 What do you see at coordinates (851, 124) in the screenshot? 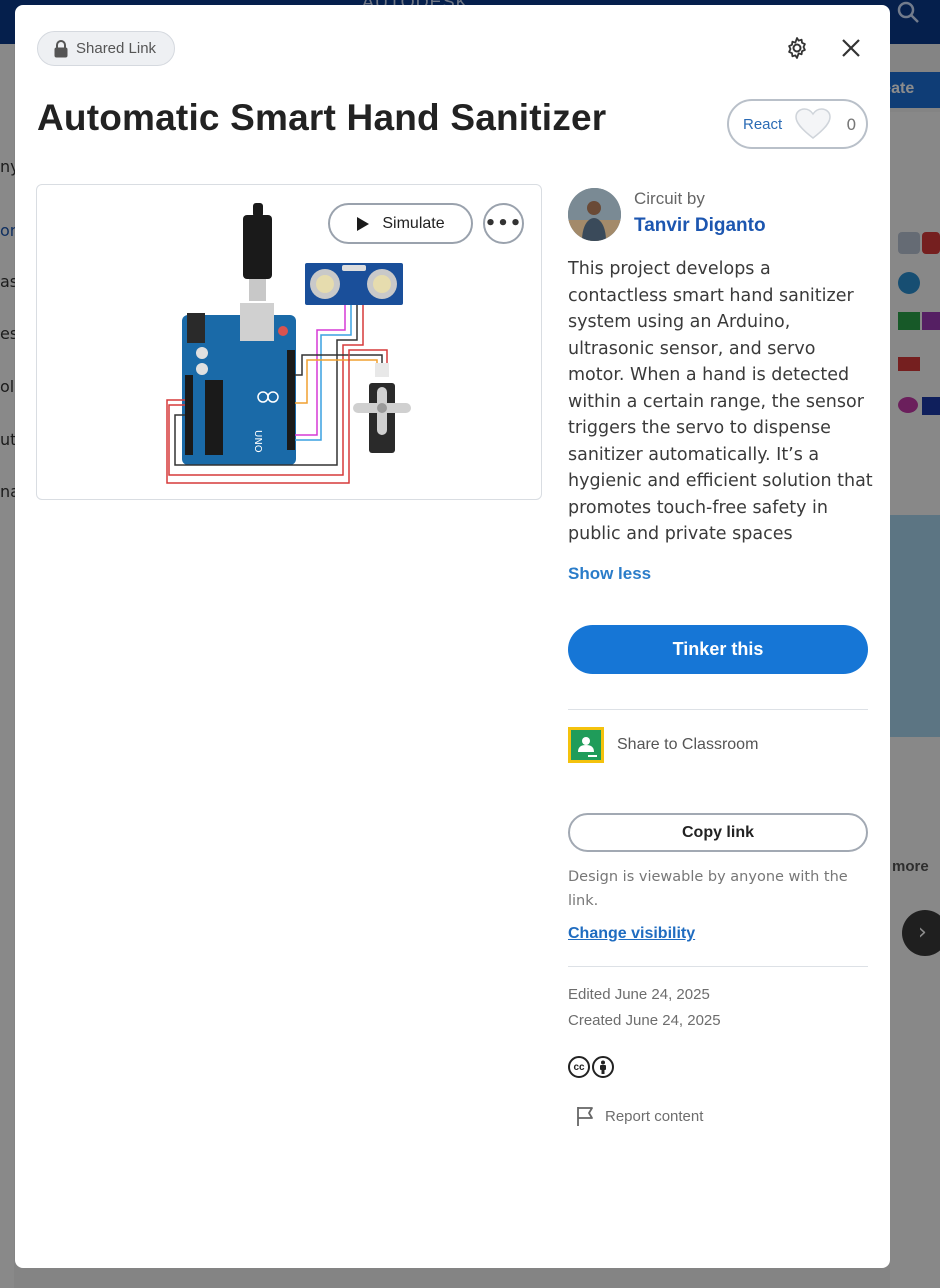
I see `react-count: 0` at bounding box center [851, 124].